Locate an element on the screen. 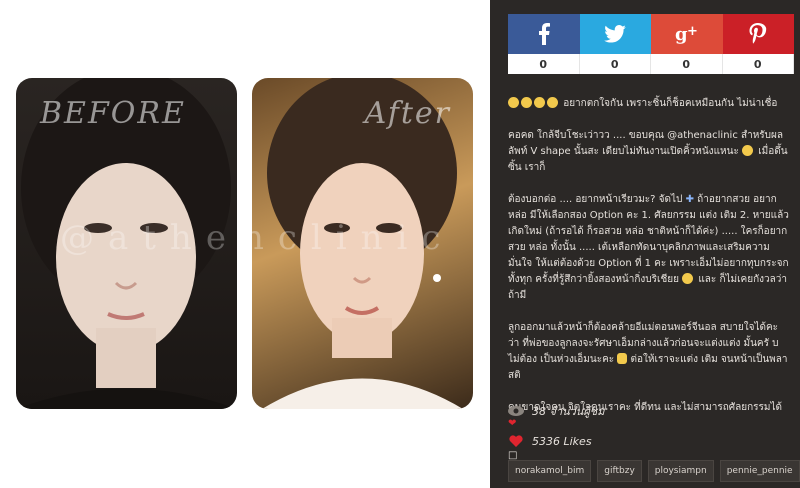  share-facebook: 0 is located at coordinates (544, 44).